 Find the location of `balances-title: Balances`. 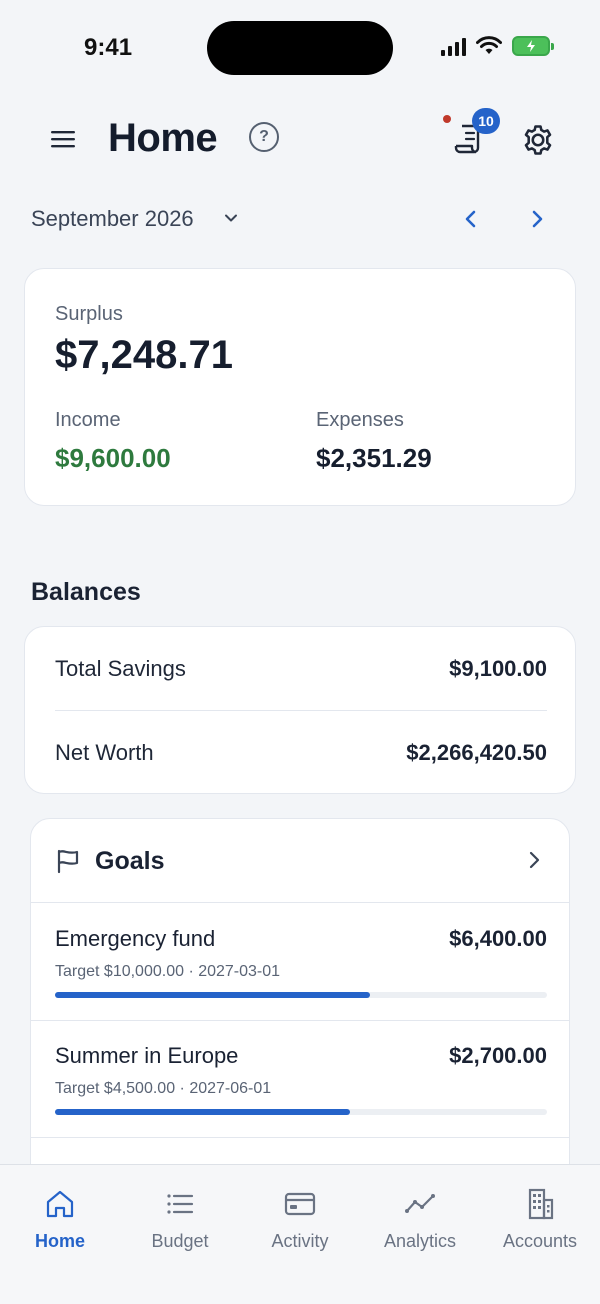

balances-title: Balances is located at coordinates (86, 592).